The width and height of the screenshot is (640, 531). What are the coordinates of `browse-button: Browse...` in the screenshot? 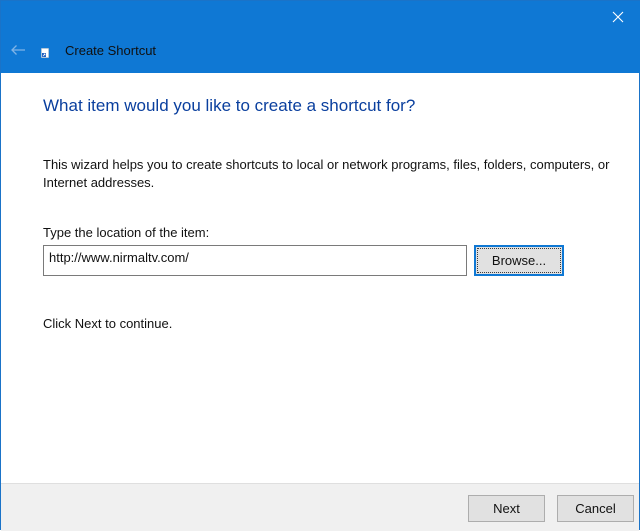 It's located at (519, 260).